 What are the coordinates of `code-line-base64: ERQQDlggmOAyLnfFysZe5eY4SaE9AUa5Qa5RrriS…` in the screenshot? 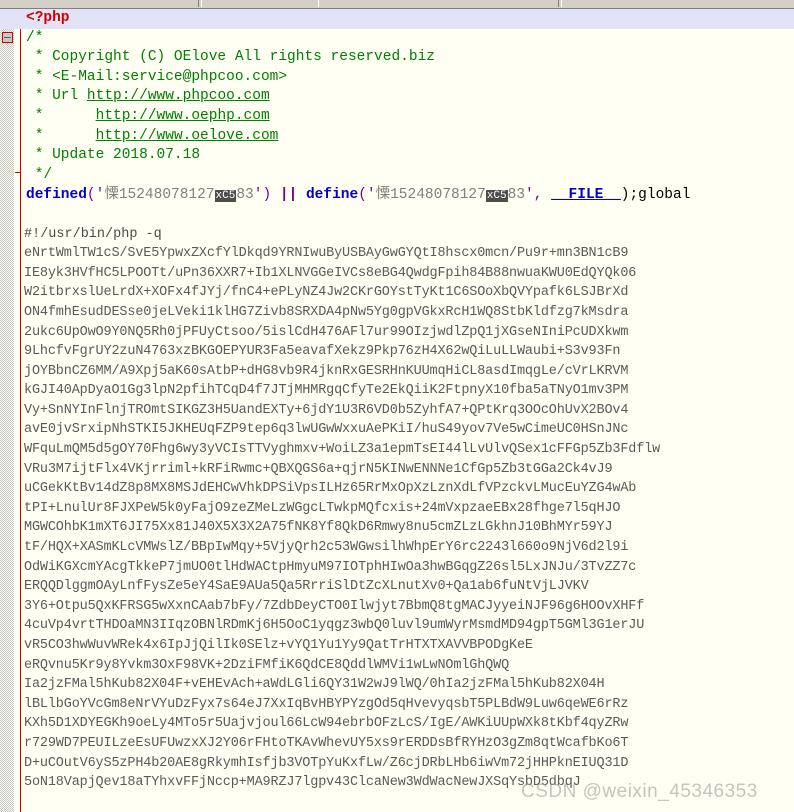 It's located at (306, 587).